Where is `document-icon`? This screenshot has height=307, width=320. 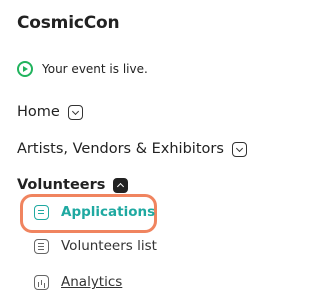
document-icon is located at coordinates (41, 212).